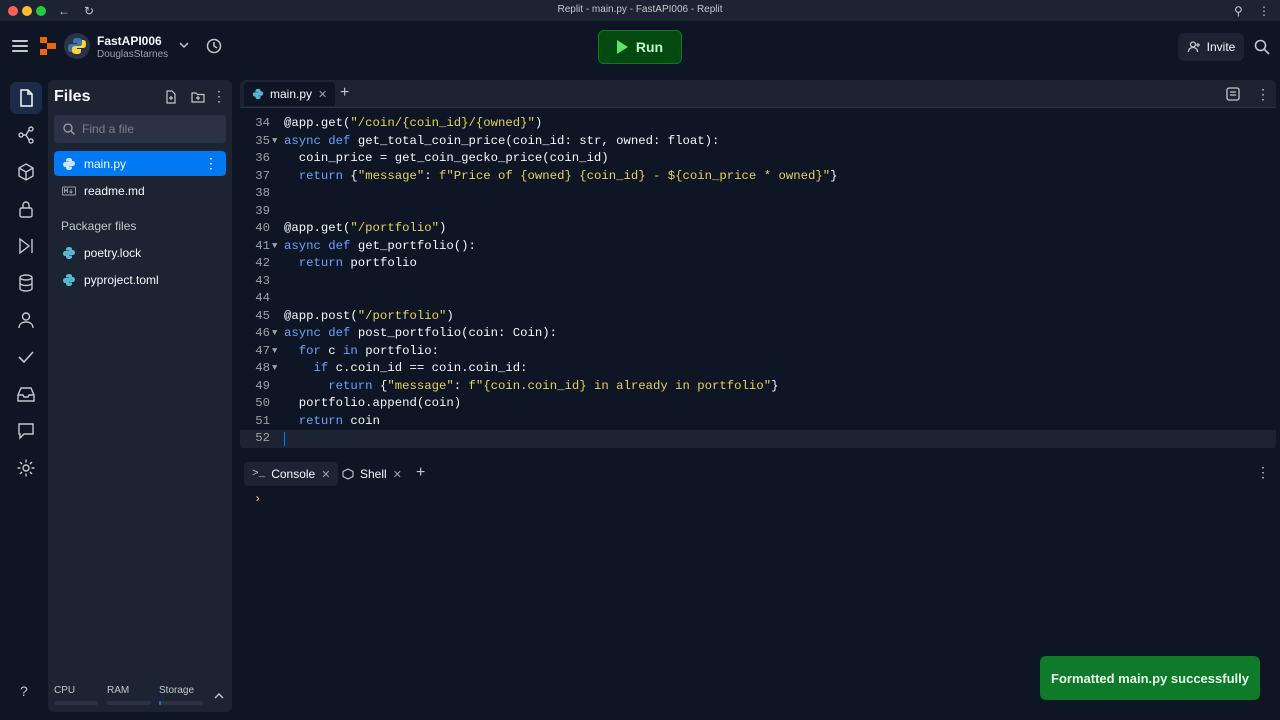 This screenshot has width=1280, height=720. Describe the element at coordinates (758, 404) in the screenshot. I see `code-line: 50 portfolio.append(coin)` at that location.